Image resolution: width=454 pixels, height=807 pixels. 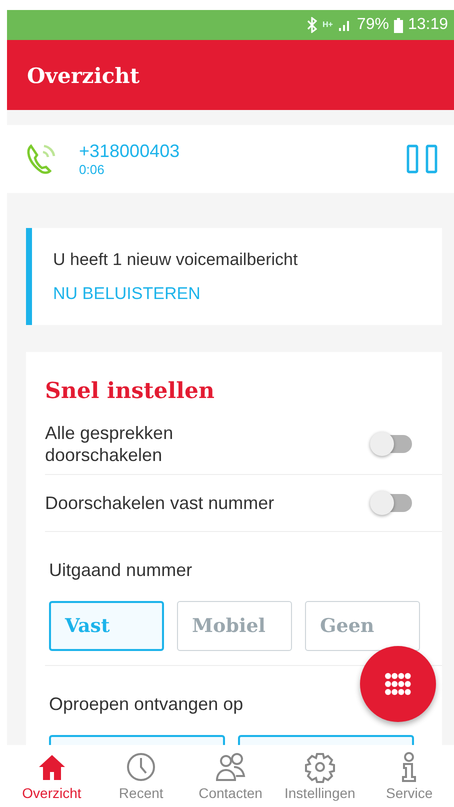 I want to click on dialpad-icon, so click(x=398, y=684).